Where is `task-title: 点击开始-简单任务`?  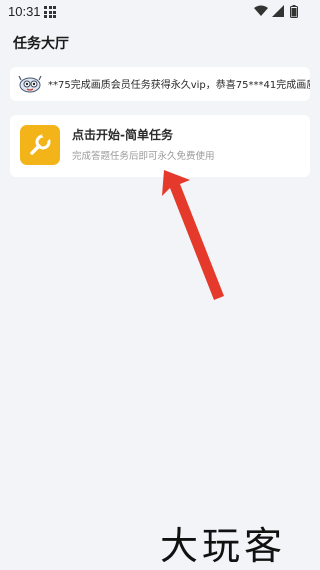
task-title: 点击开始-简单任务 is located at coordinates (122, 135).